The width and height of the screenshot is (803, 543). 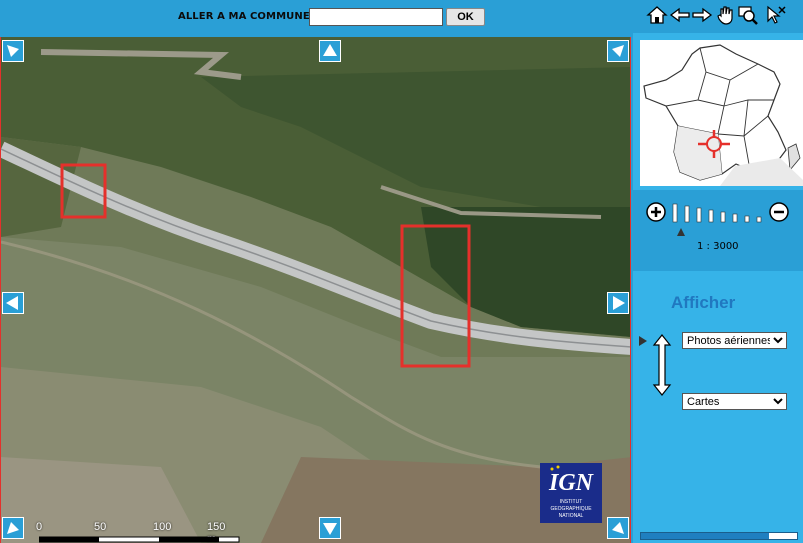 I want to click on zoom-out-icon, so click(x=779, y=212).